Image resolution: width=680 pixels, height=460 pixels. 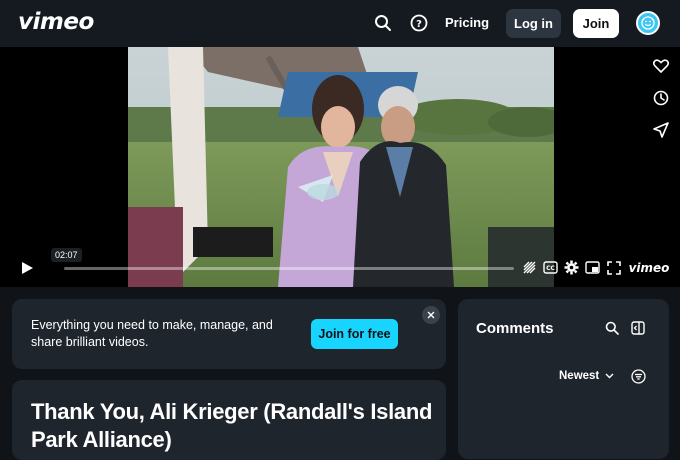 I want to click on sort-dropdown: Newest, so click(x=586, y=376).